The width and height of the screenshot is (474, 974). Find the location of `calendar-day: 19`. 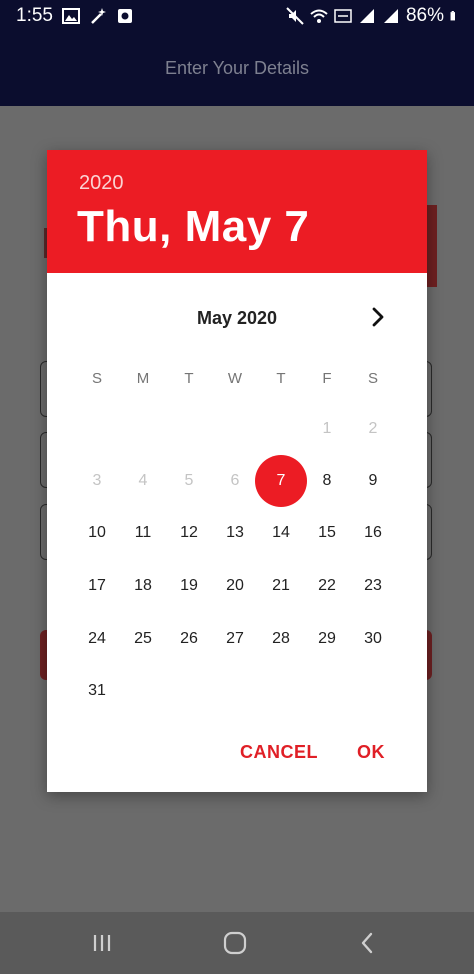

calendar-day: 19 is located at coordinates (189, 586).